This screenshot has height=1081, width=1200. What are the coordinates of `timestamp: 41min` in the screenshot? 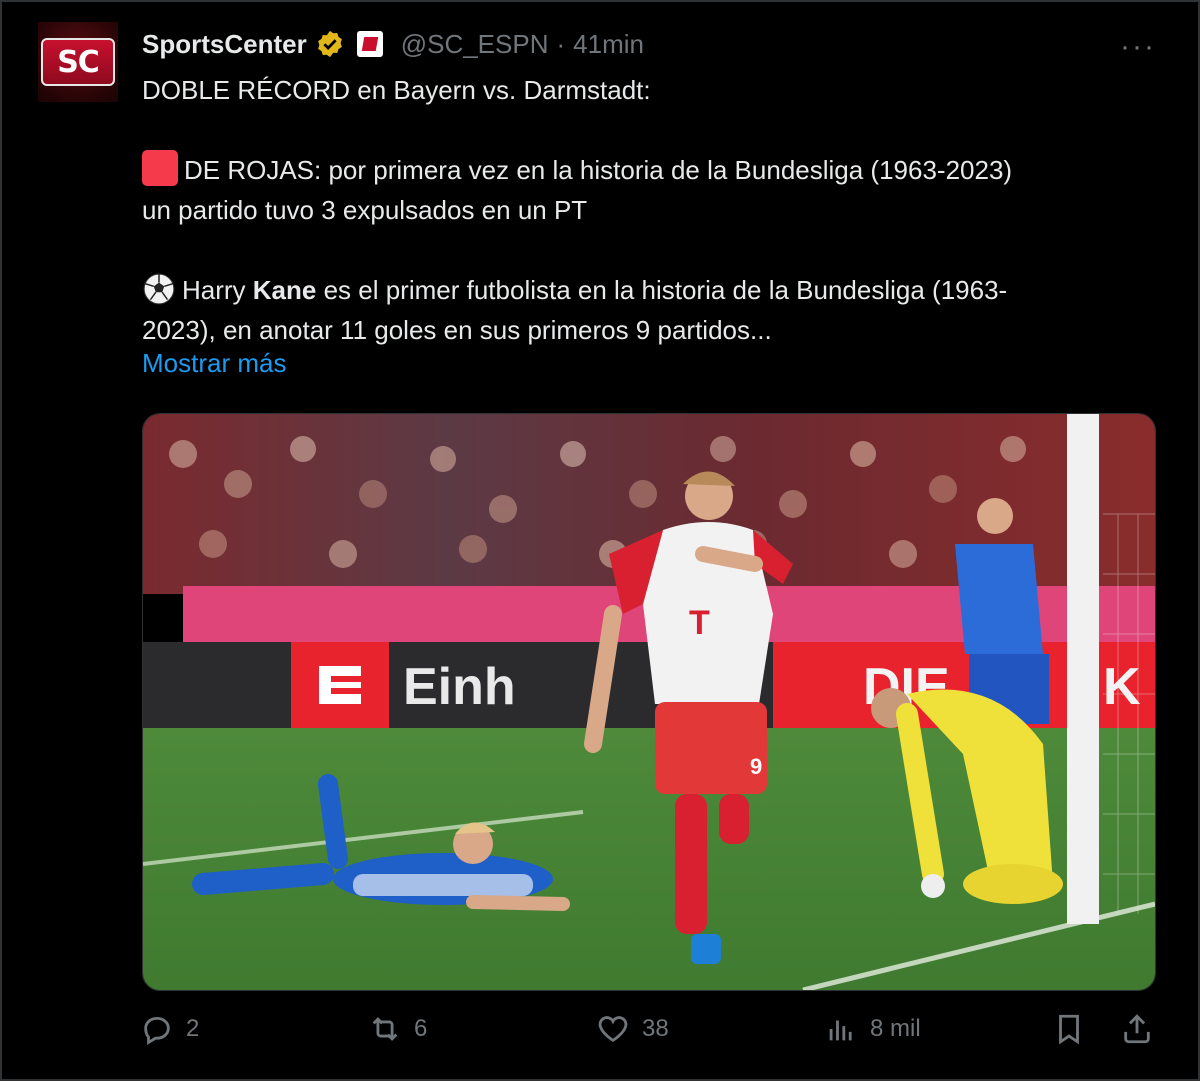 It's located at (608, 44).